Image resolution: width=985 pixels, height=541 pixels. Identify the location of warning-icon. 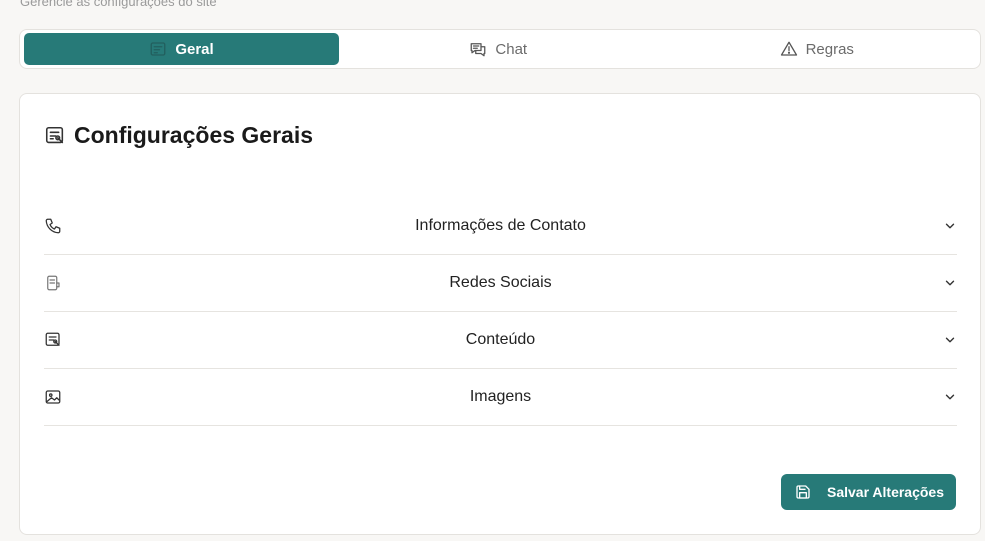
(788, 48).